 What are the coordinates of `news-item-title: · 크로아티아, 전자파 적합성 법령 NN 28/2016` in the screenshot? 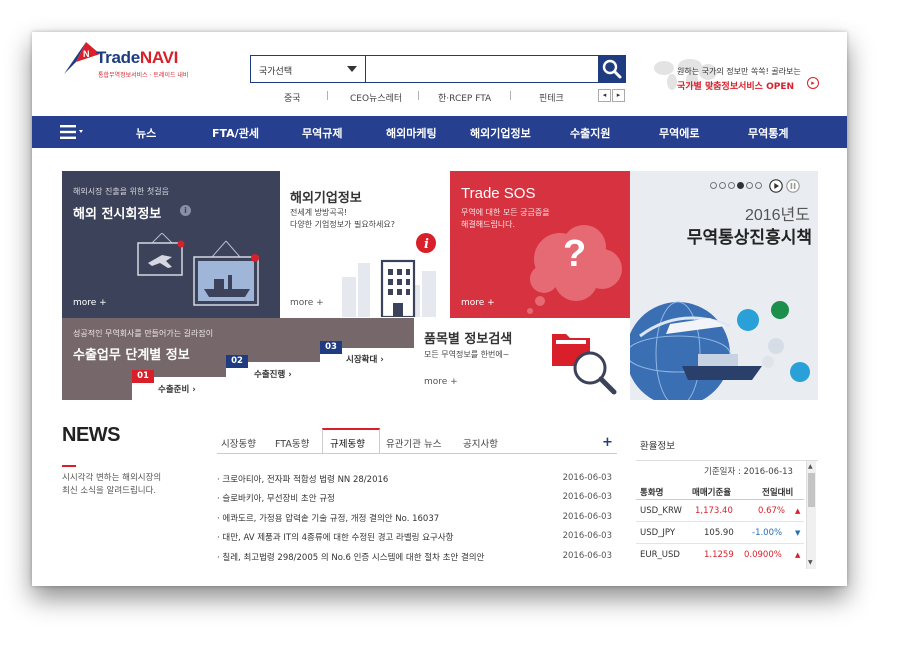 It's located at (303, 480).